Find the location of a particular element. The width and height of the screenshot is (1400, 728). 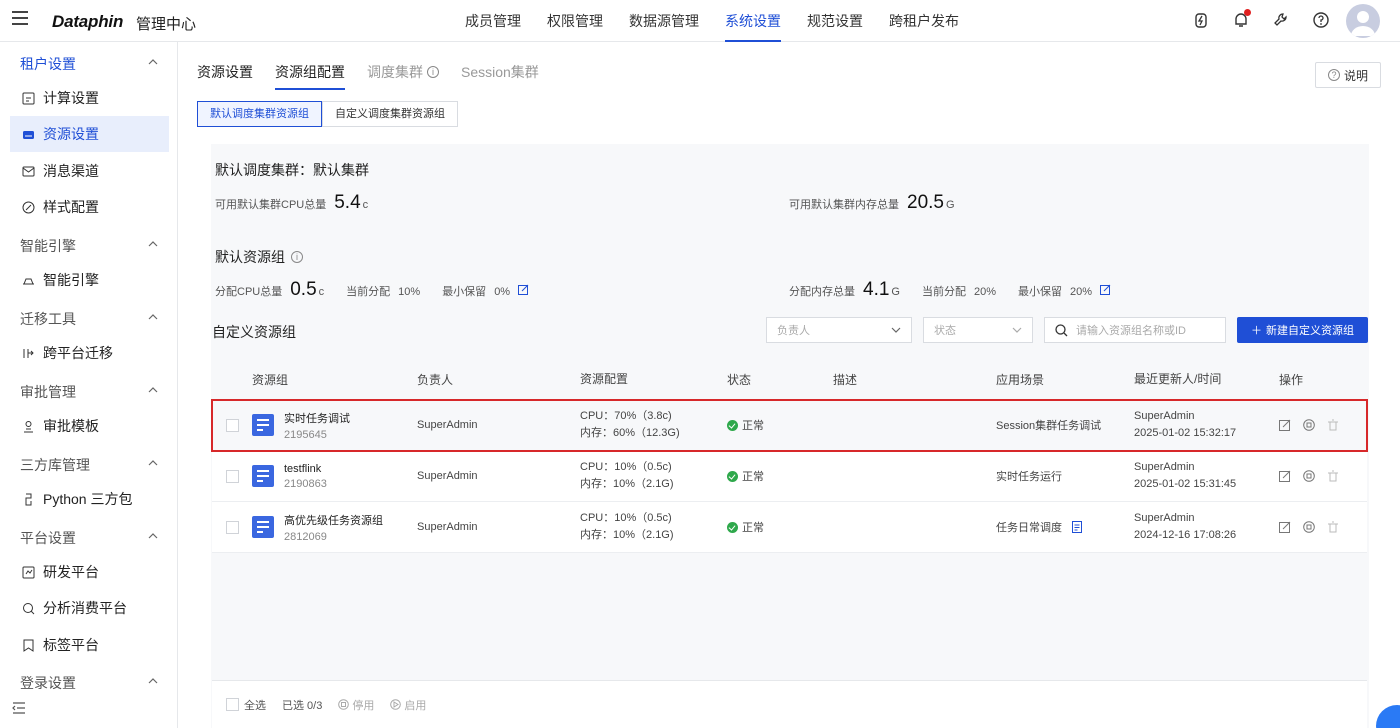

search-icon is located at coordinates (1061, 329).